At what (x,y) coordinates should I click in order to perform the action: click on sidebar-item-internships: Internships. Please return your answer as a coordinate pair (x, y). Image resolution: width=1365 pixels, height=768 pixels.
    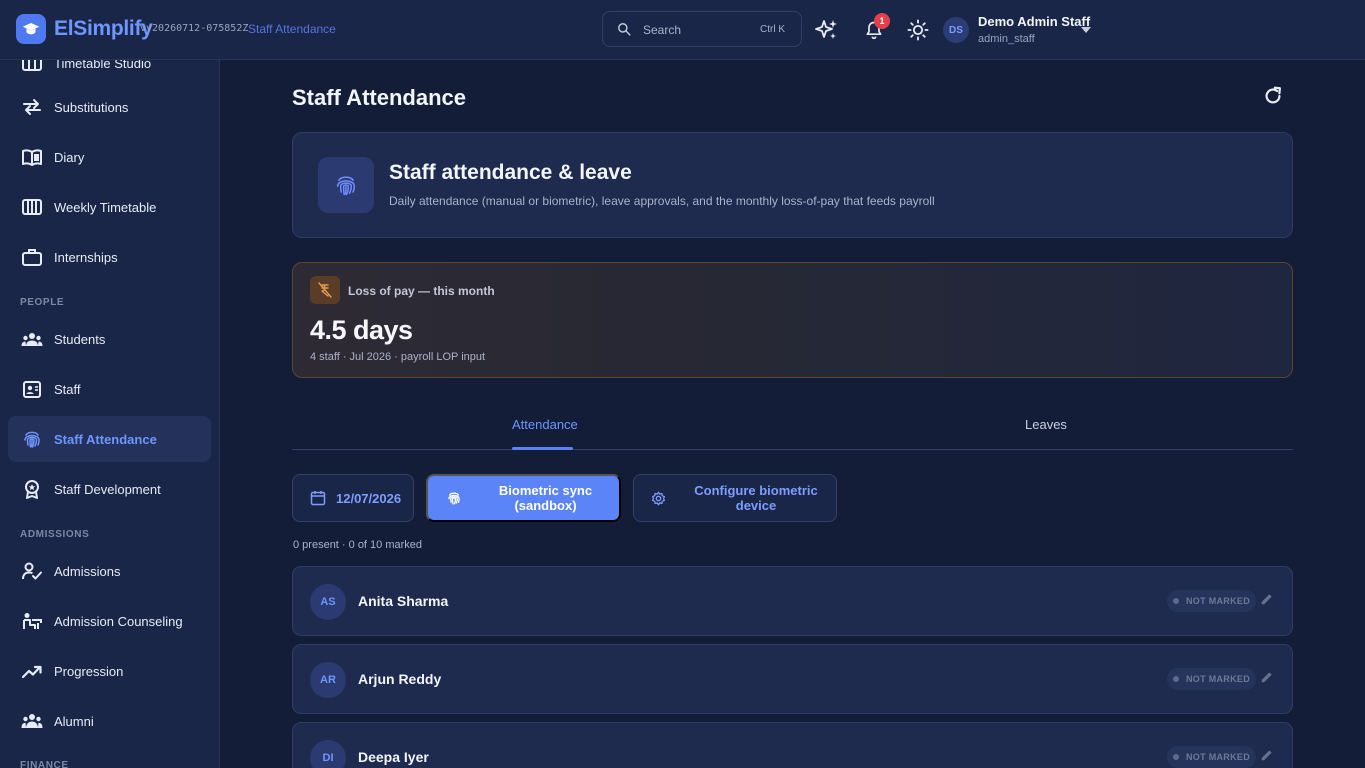
    Looking at the image, I should click on (109, 257).